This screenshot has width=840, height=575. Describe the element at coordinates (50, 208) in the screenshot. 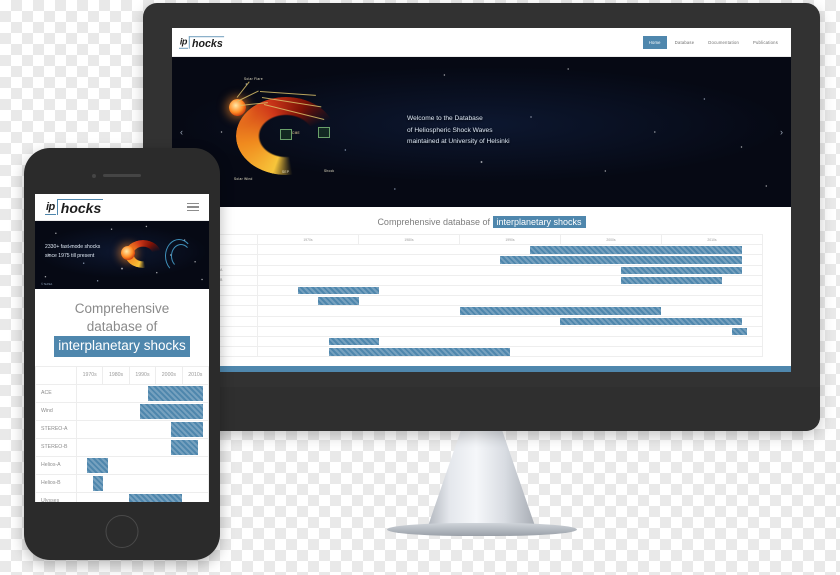

I see `logo-ip-text: ip` at that location.